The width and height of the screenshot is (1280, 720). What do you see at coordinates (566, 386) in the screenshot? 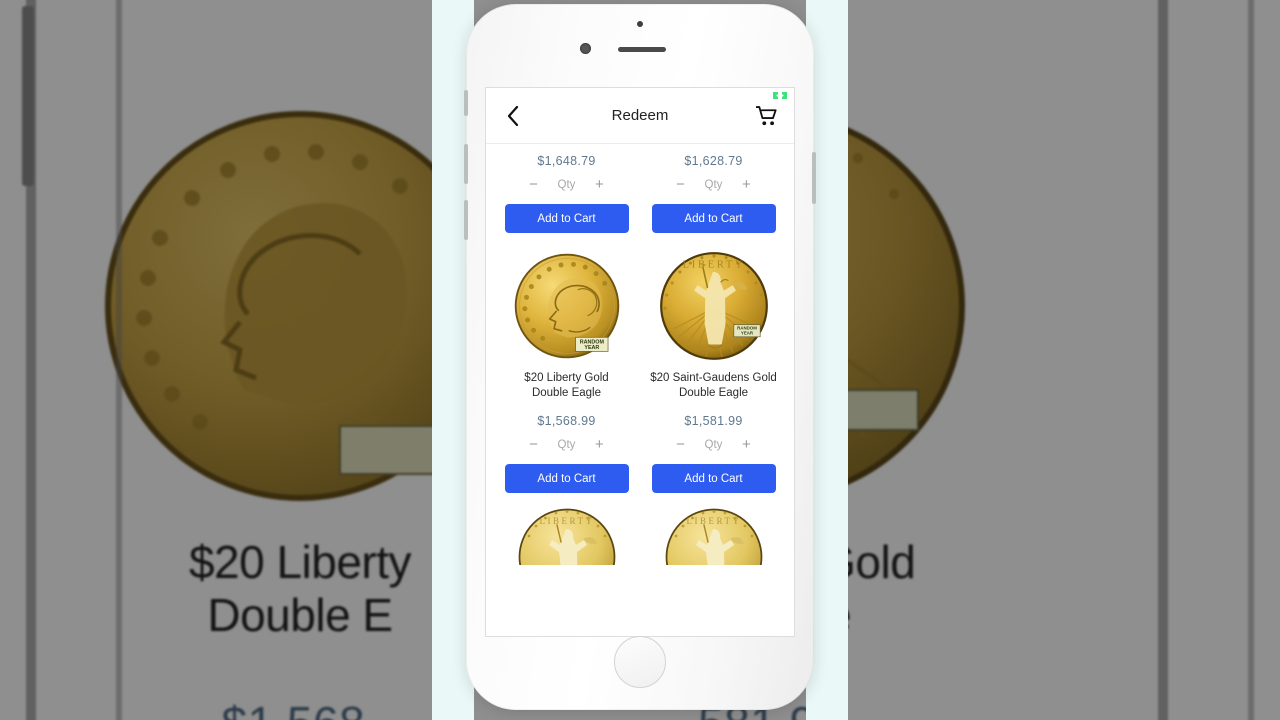
I see `product-name: $20 Liberty Gold Double Eagle` at bounding box center [566, 386].